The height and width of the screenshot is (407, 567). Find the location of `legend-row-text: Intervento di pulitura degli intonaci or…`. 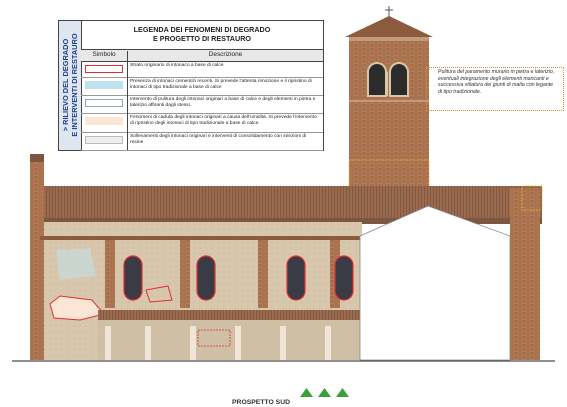

legend-row-text: Intervento di pulitura degli intonaci or… is located at coordinates (223, 103).